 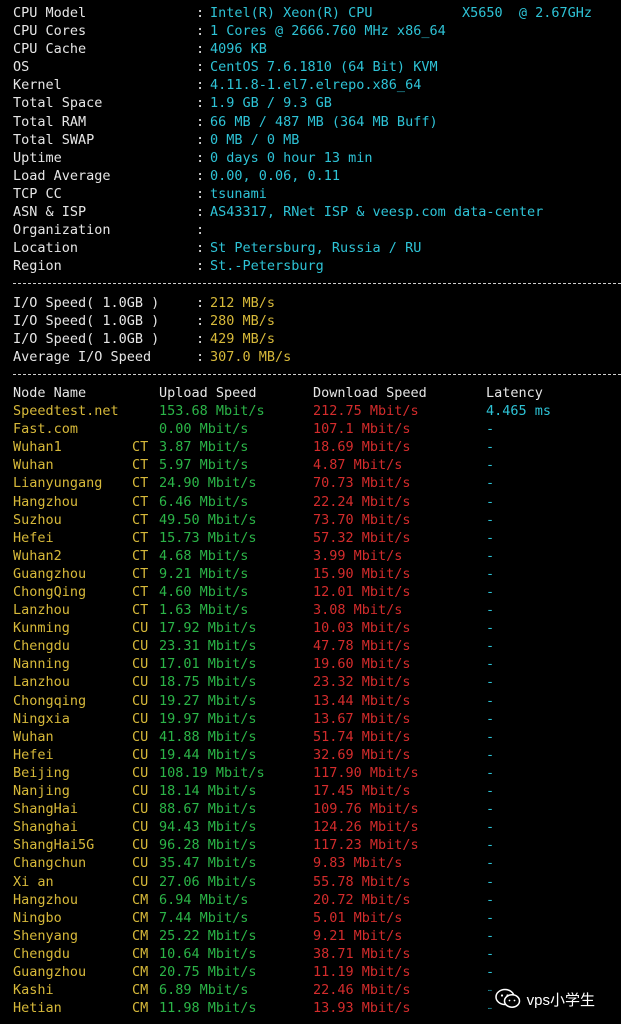 What do you see at coordinates (41, 772) in the screenshot?
I see `node-name: Beijing` at bounding box center [41, 772].